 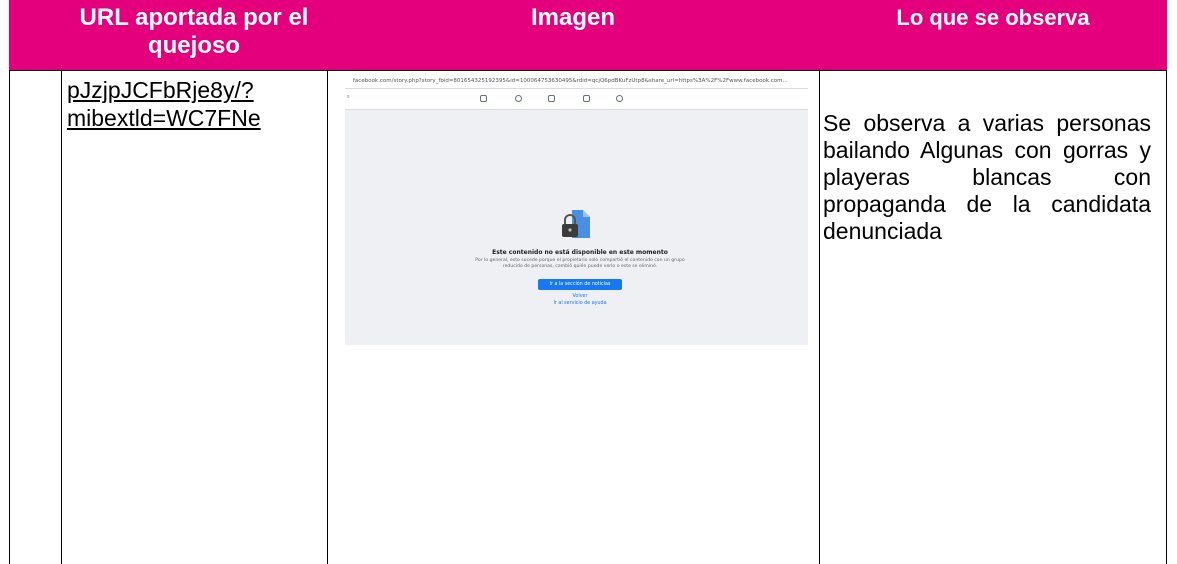 What do you see at coordinates (576, 224) in the screenshot?
I see `lock-icon` at bounding box center [576, 224].